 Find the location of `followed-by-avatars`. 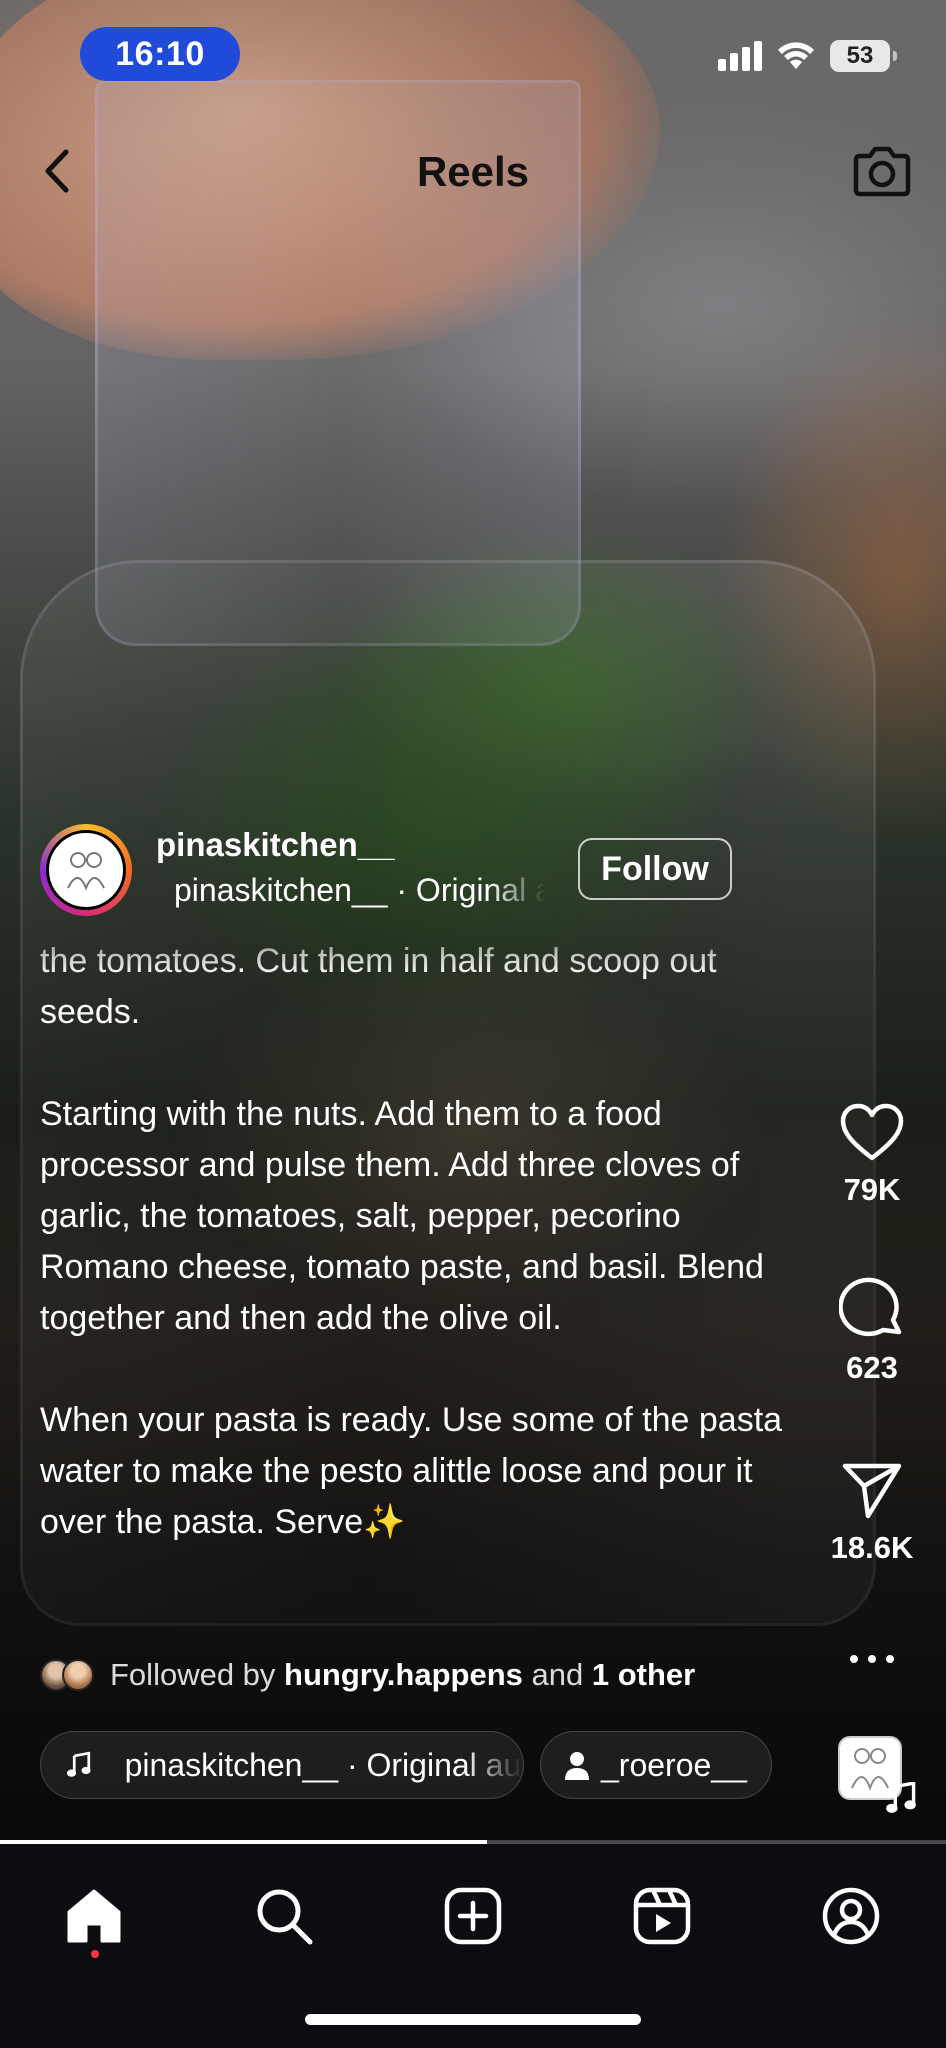

followed-by-avatars is located at coordinates (67, 1675).